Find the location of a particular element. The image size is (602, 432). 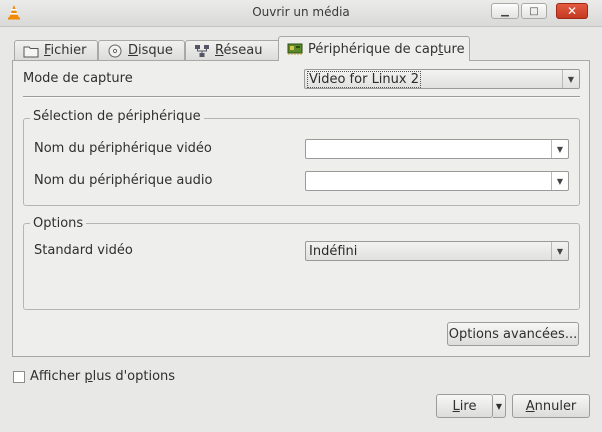

tab-capture-device-label: Périphérique de capture is located at coordinates (386, 49).